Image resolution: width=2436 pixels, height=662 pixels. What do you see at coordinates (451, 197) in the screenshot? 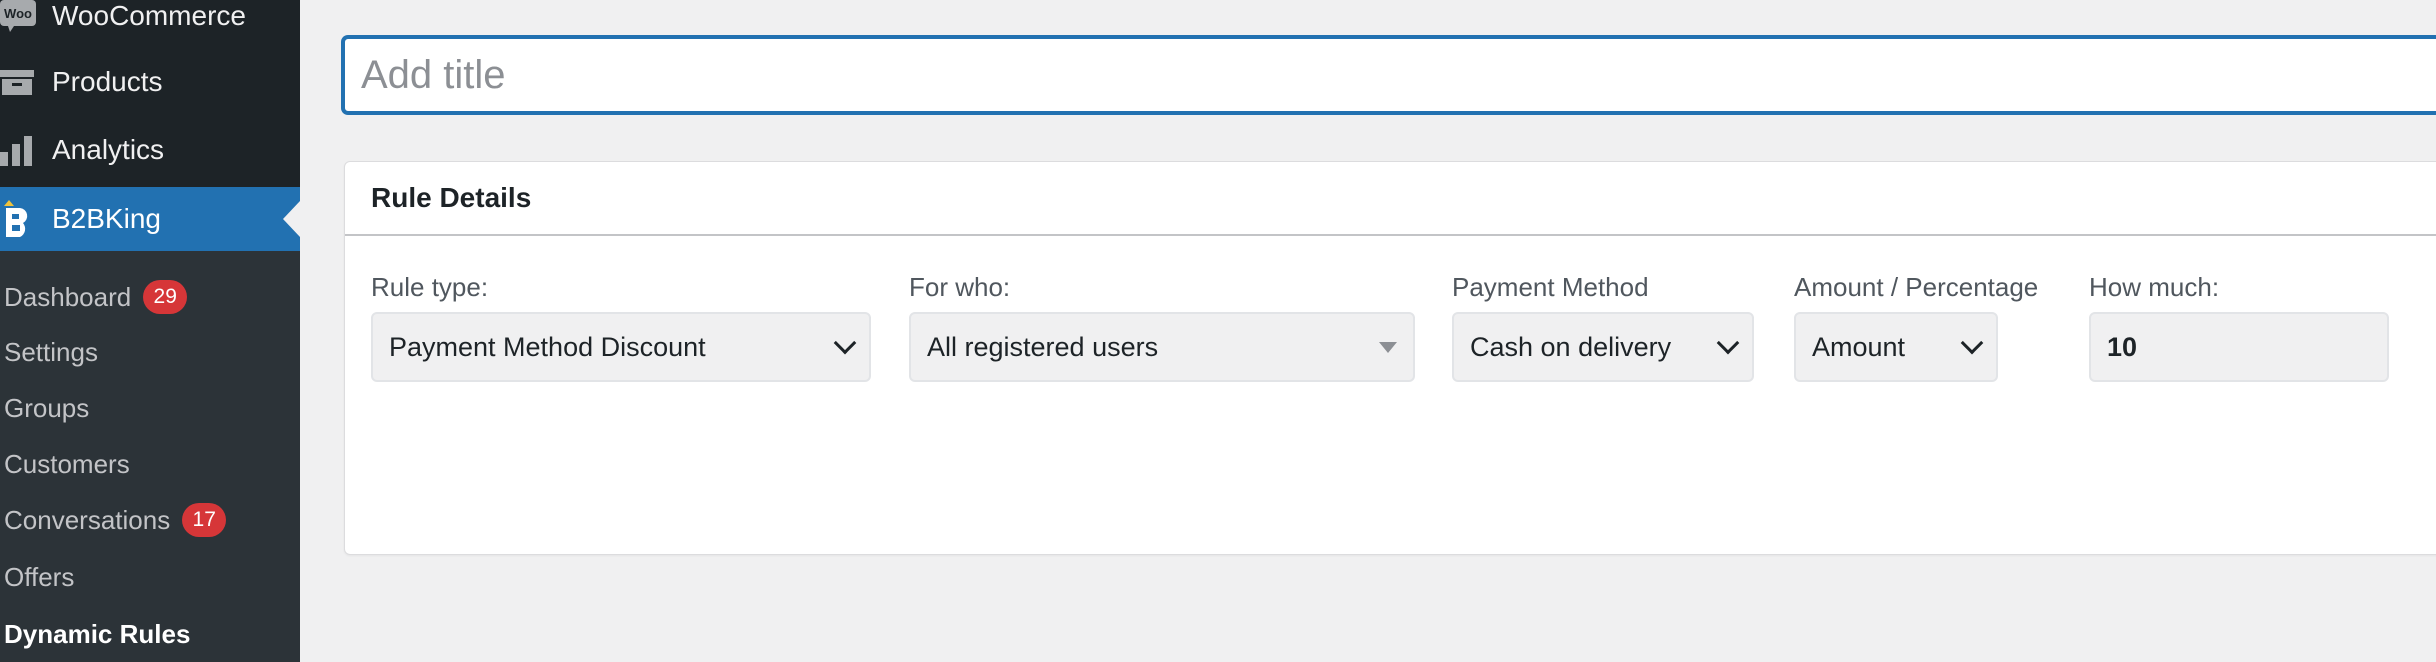
I see `panel-title: Rule Details` at bounding box center [451, 197].